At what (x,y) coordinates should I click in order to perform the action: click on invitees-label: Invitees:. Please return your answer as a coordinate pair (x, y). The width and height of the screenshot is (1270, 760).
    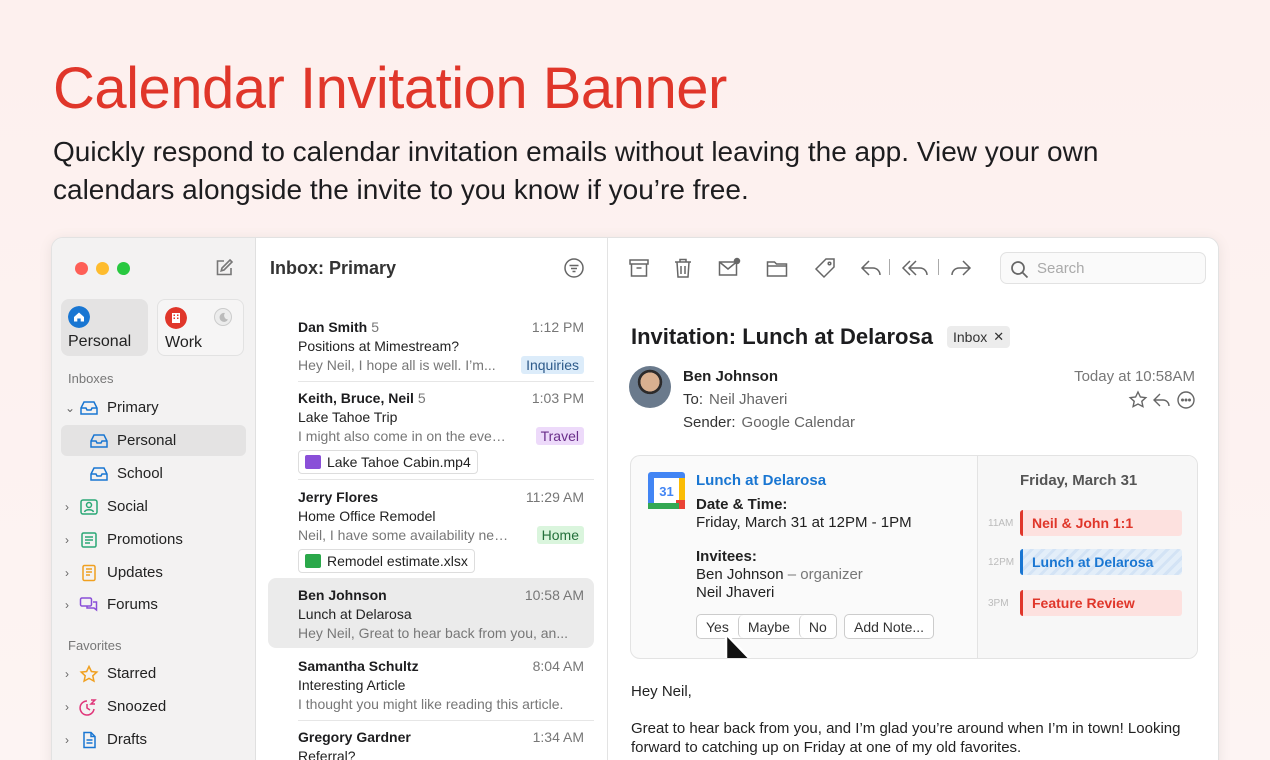
    Looking at the image, I should click on (726, 556).